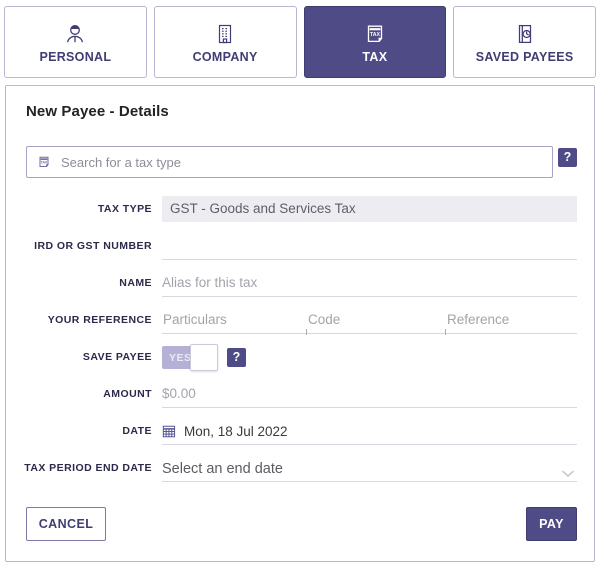 The width and height of the screenshot is (600, 568). I want to click on tax-type-label: TAX TYPE, so click(124, 209).